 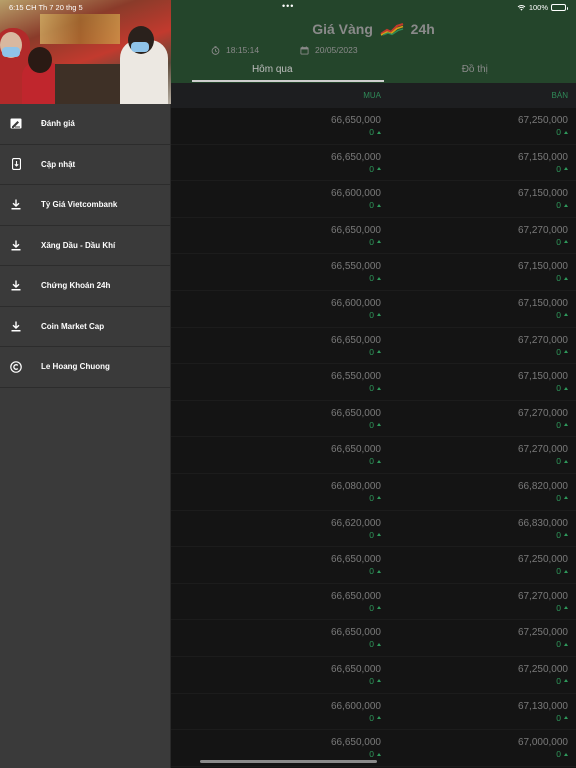 What do you see at coordinates (85, 124) in the screenshot?
I see `sidebar-item-rate: Đánh giá` at bounding box center [85, 124].